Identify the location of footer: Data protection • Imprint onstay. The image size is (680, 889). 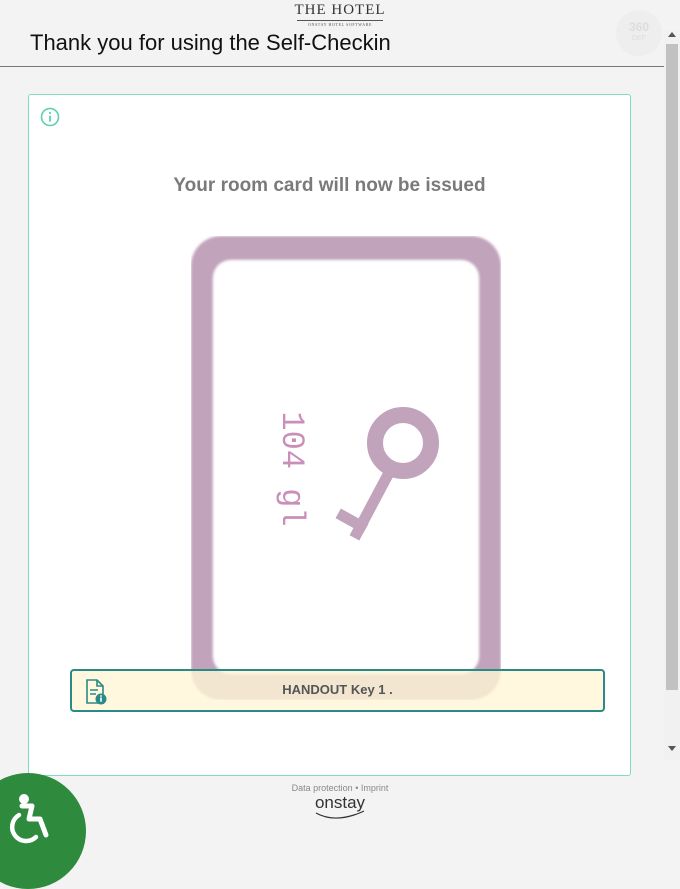
(340, 801).